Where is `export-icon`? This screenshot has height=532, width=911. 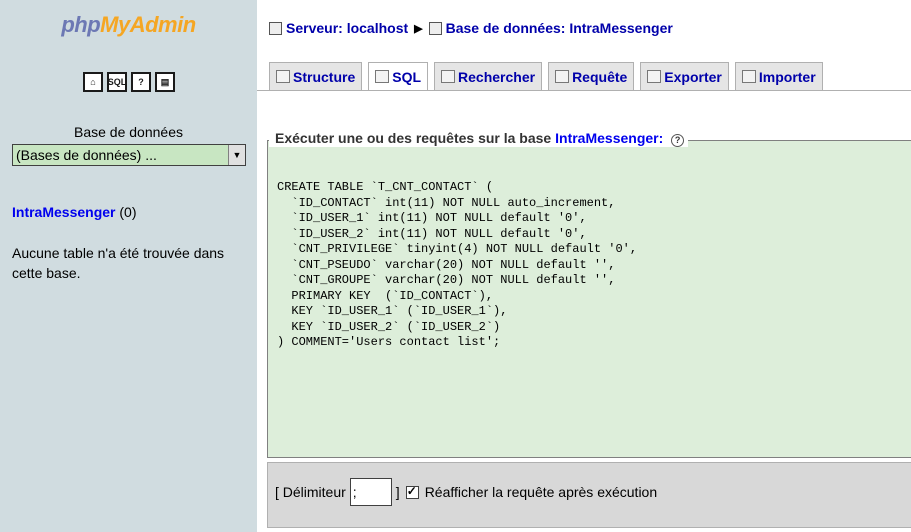
export-icon is located at coordinates (654, 76).